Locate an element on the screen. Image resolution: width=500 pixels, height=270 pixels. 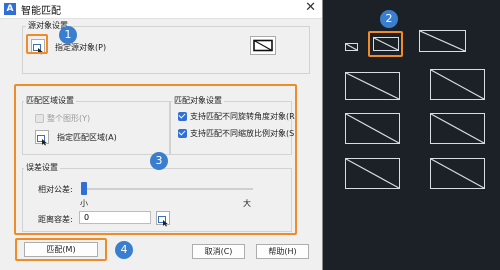
help-button: 帮助(H) is located at coordinates (282, 251).